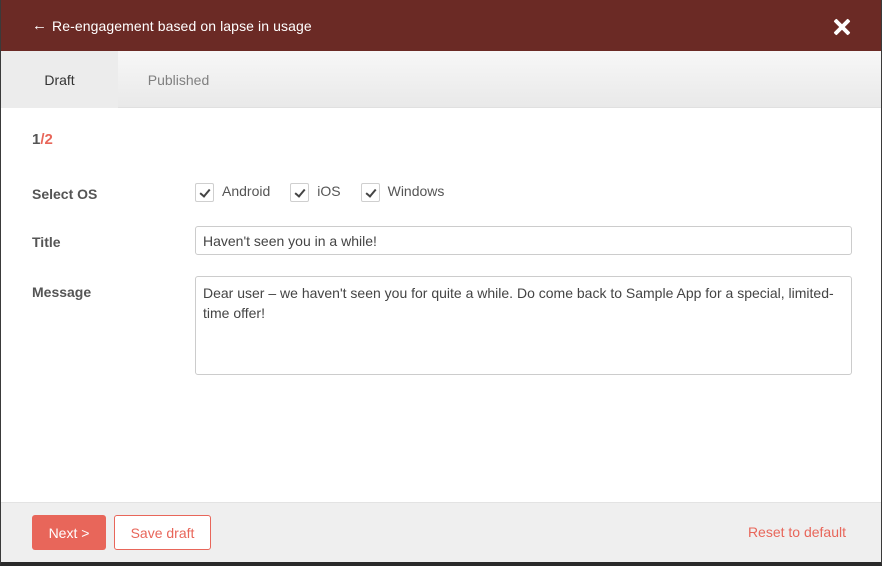  Describe the element at coordinates (69, 532) in the screenshot. I see `next-button: Next >` at that location.